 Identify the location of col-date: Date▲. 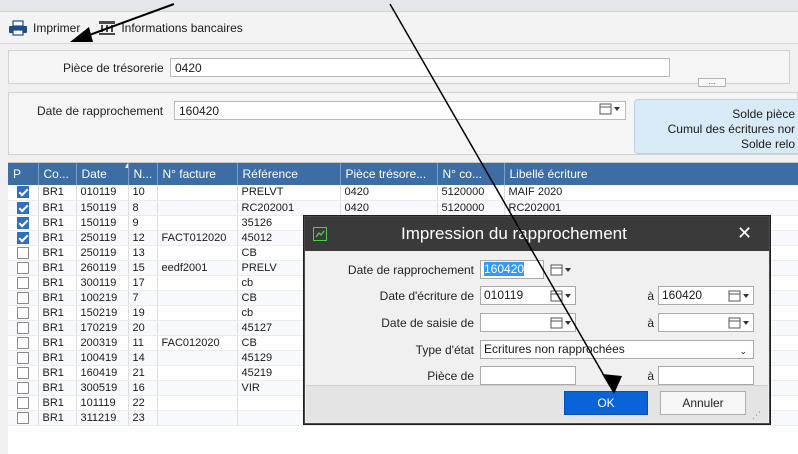
(102, 174).